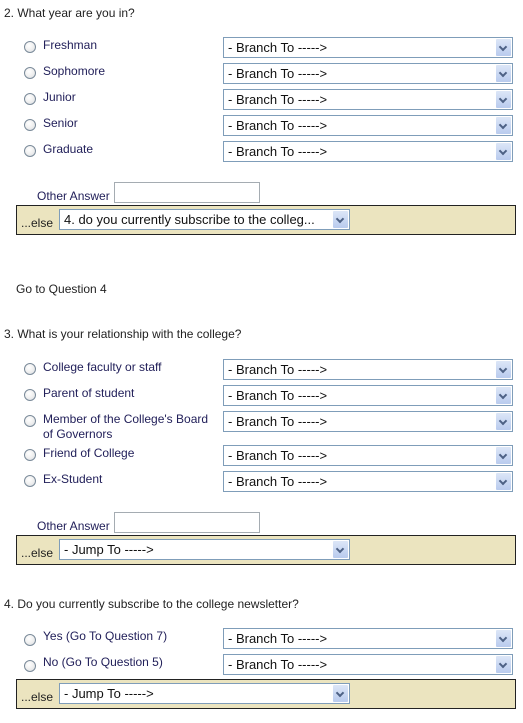 This screenshot has height=723, width=523. What do you see at coordinates (30, 151) in the screenshot?
I see `radio-graduate` at bounding box center [30, 151].